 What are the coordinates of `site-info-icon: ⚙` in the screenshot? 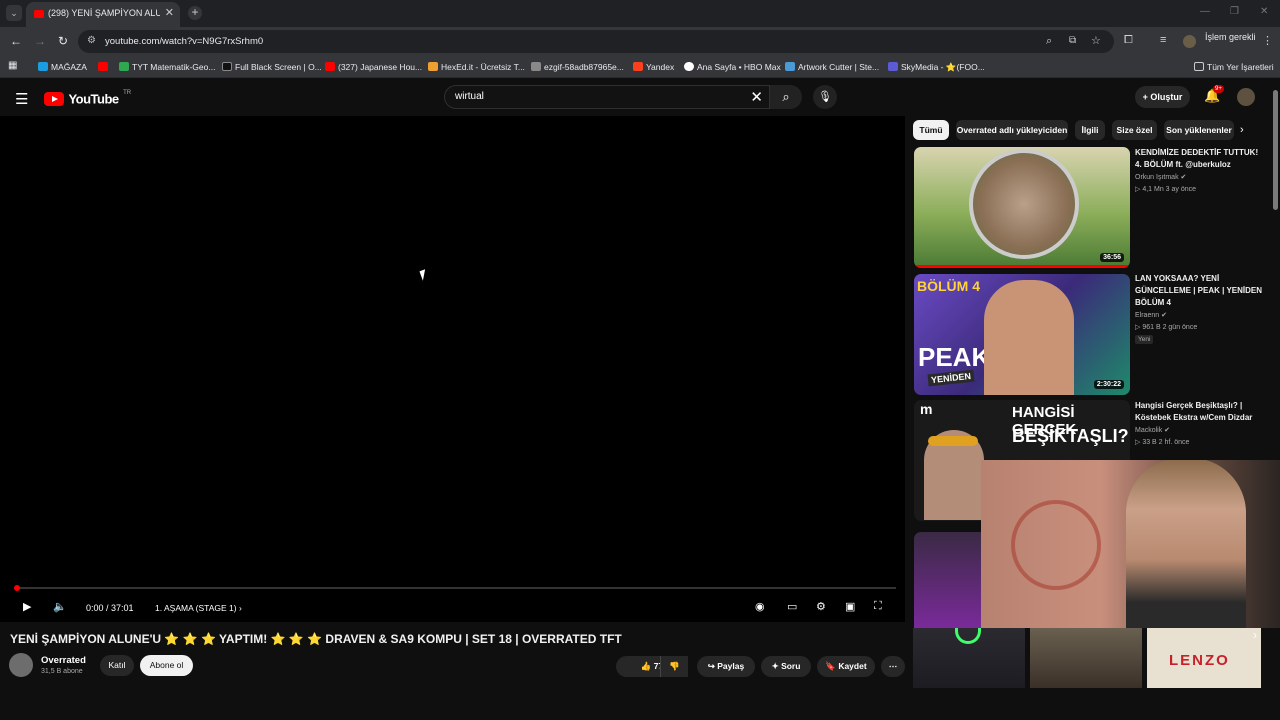 It's located at (91, 40).